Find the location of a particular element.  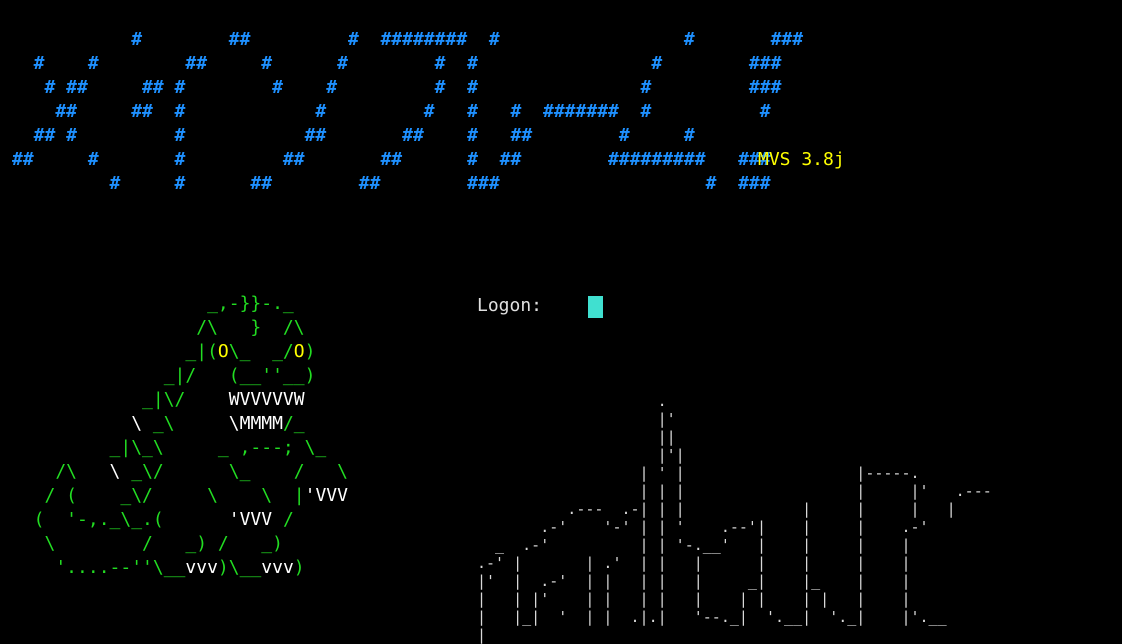

monster-body-segment: /\ is located at coordinates (61, 471).